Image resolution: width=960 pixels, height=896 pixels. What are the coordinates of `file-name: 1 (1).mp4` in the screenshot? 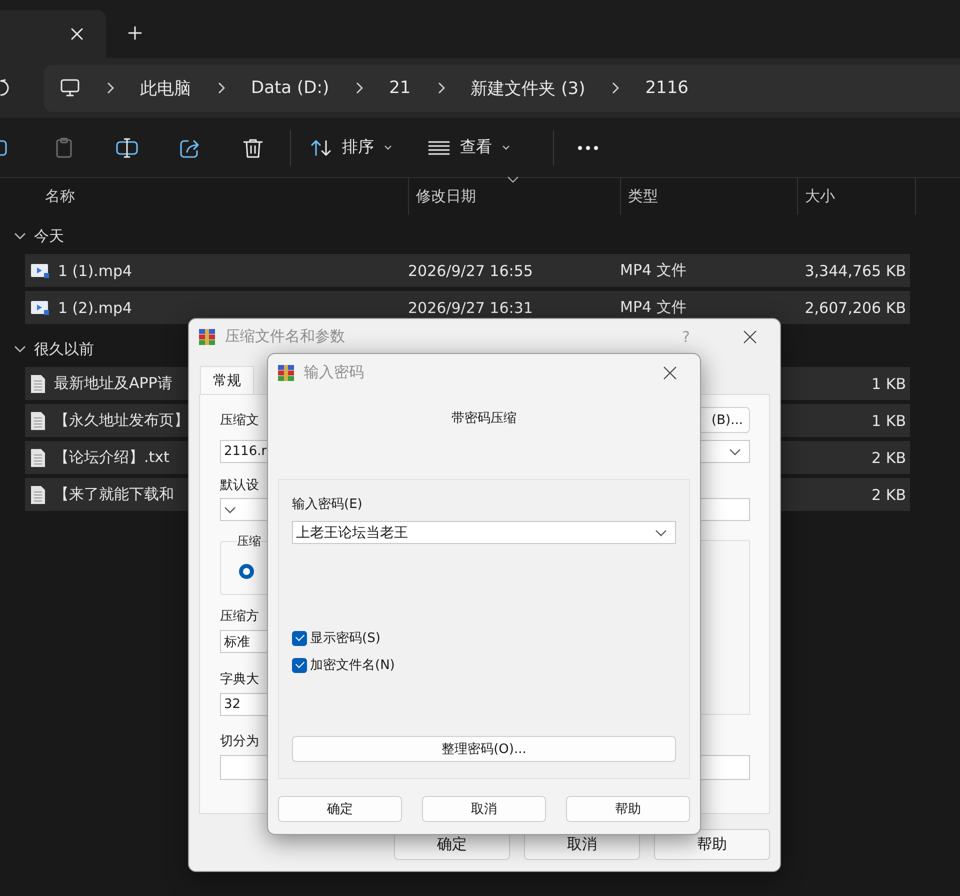 It's located at (95, 271).